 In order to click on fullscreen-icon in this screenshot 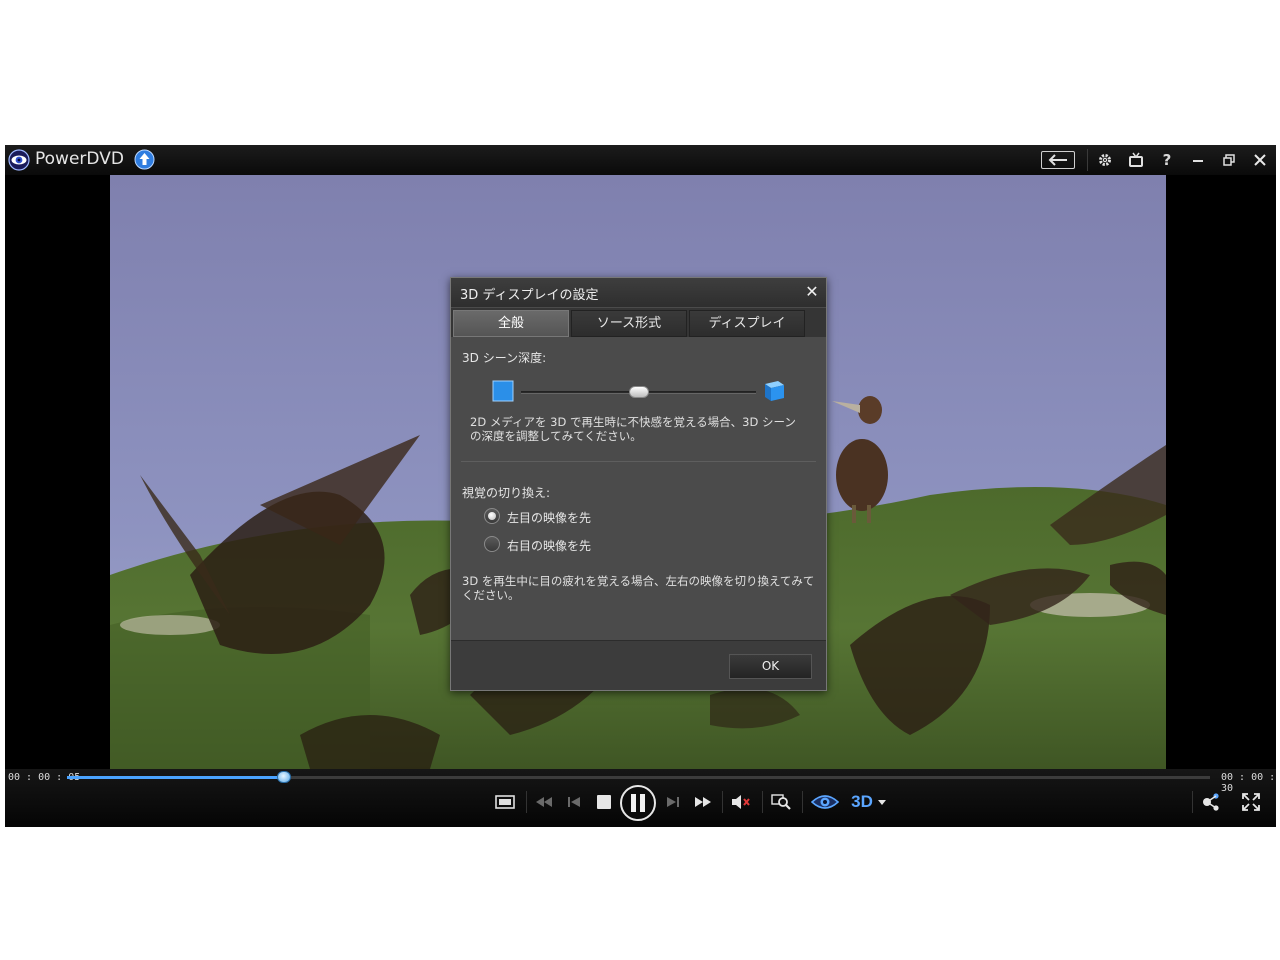, I will do `click(1251, 802)`.